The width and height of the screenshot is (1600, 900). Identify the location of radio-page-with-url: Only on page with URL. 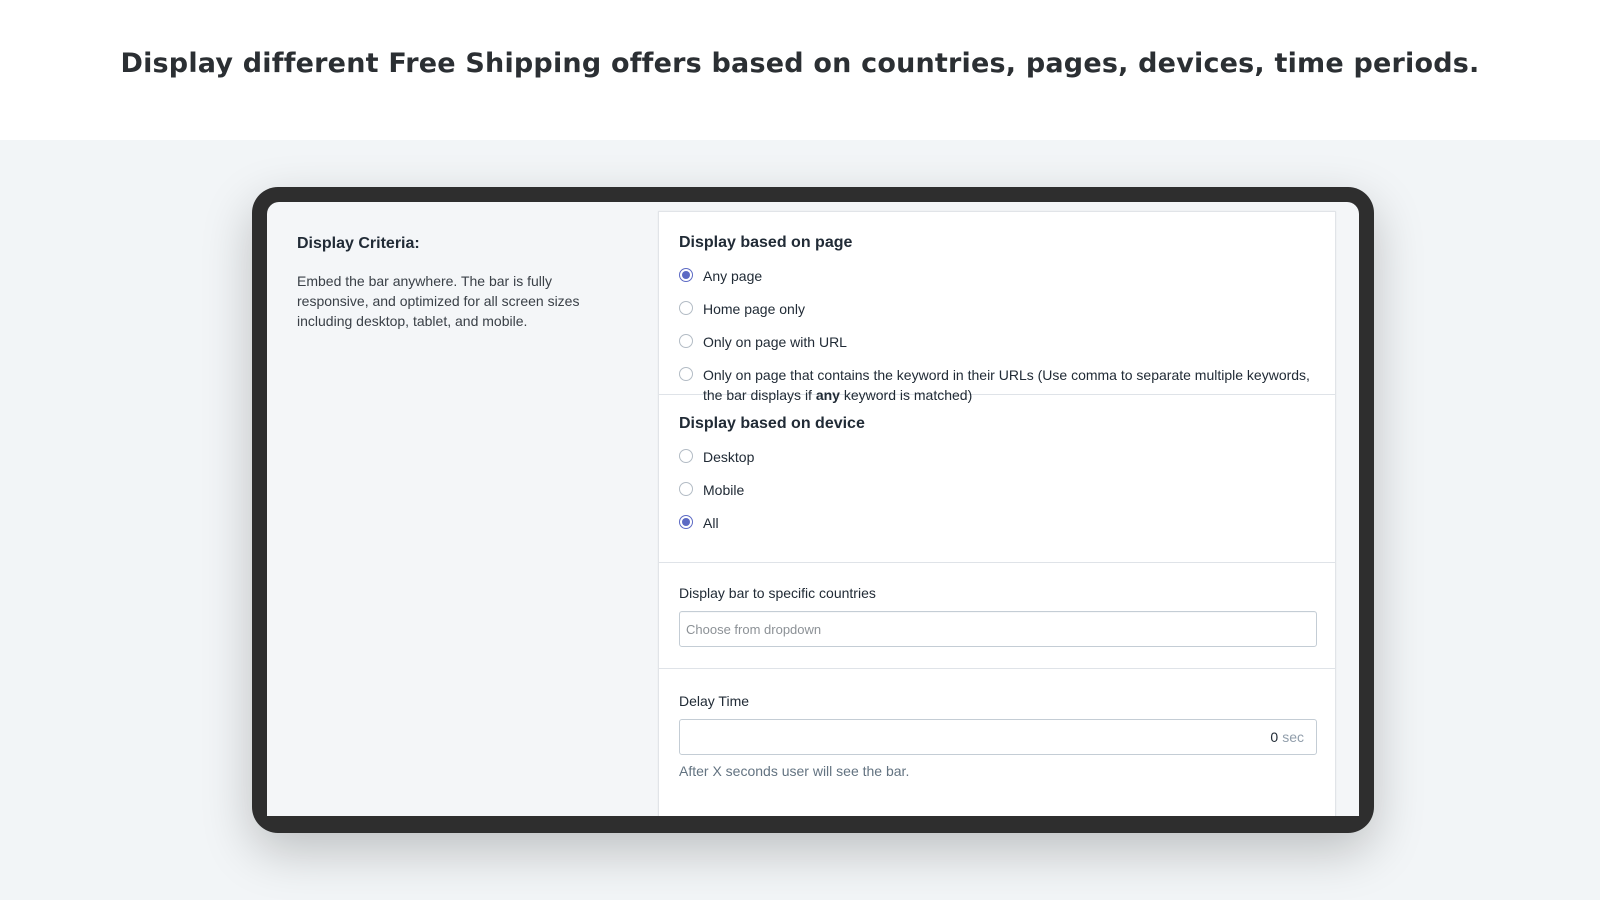
(997, 342).